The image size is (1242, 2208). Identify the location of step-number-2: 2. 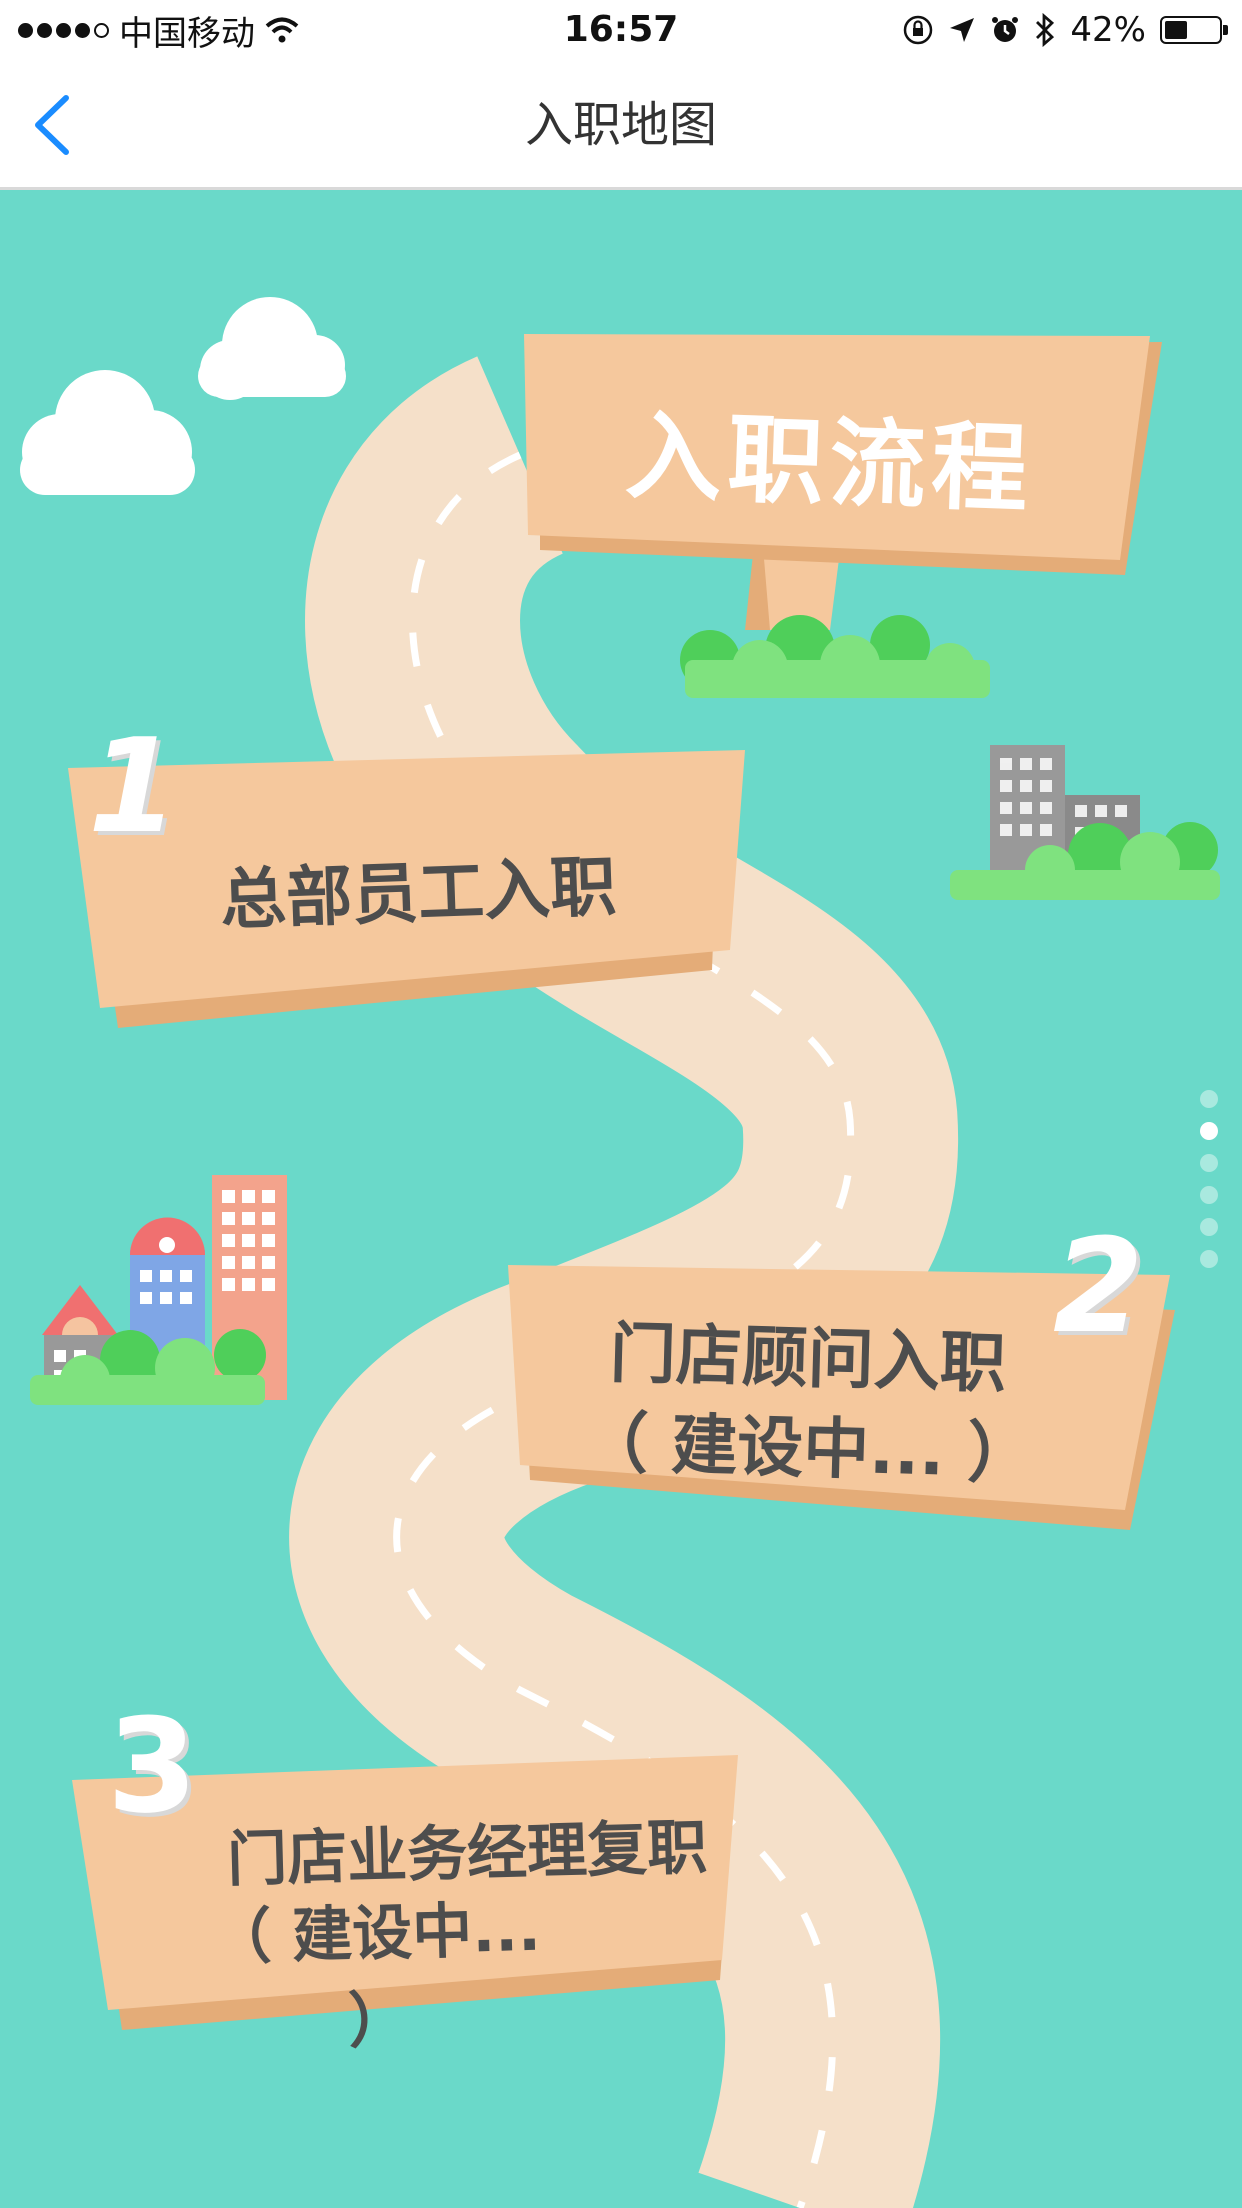
(1098, 1286).